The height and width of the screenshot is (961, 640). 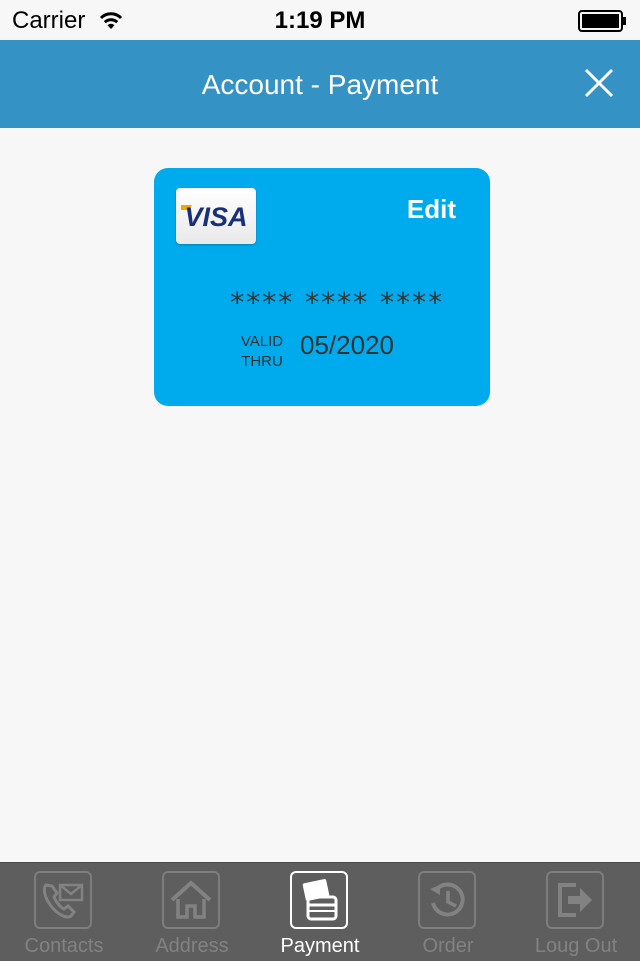 I want to click on close-icon, so click(x=599, y=83).